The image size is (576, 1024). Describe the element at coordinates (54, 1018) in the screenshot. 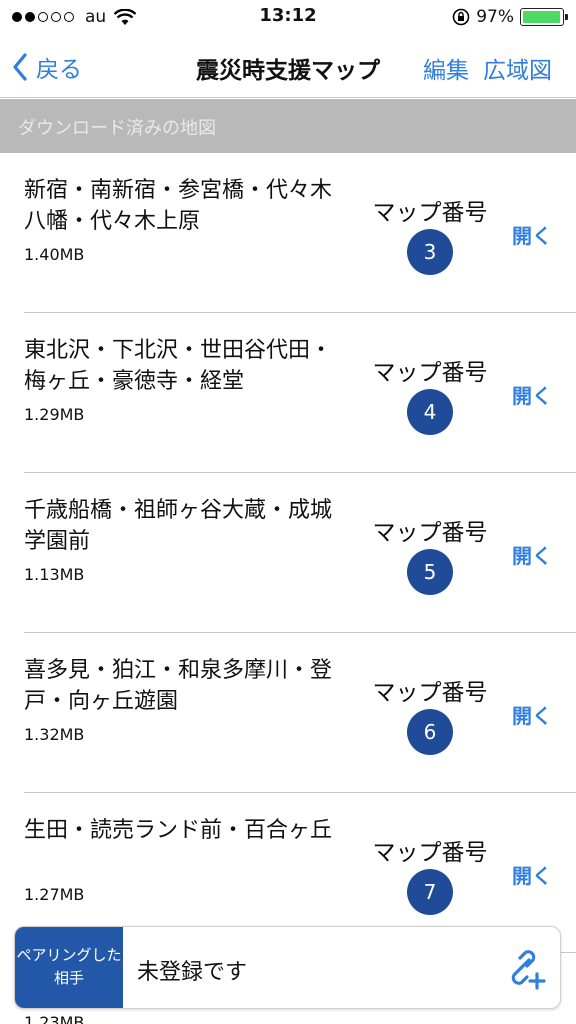

I see `map-size: 1.23MB` at that location.